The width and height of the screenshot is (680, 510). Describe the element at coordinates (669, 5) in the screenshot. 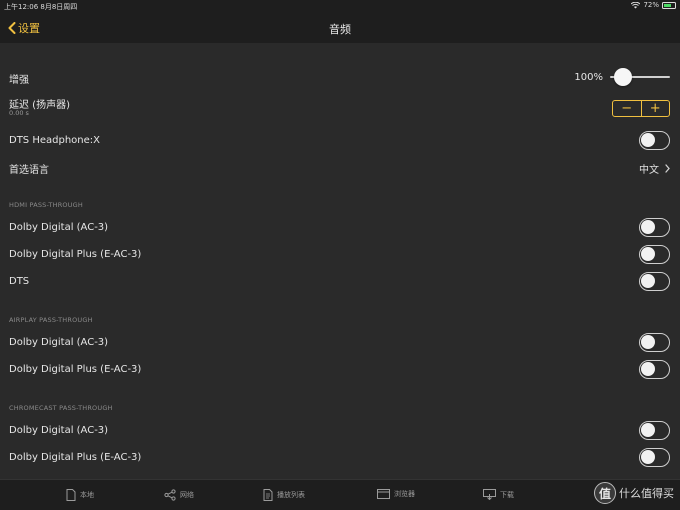

I see `battery-icon` at that location.